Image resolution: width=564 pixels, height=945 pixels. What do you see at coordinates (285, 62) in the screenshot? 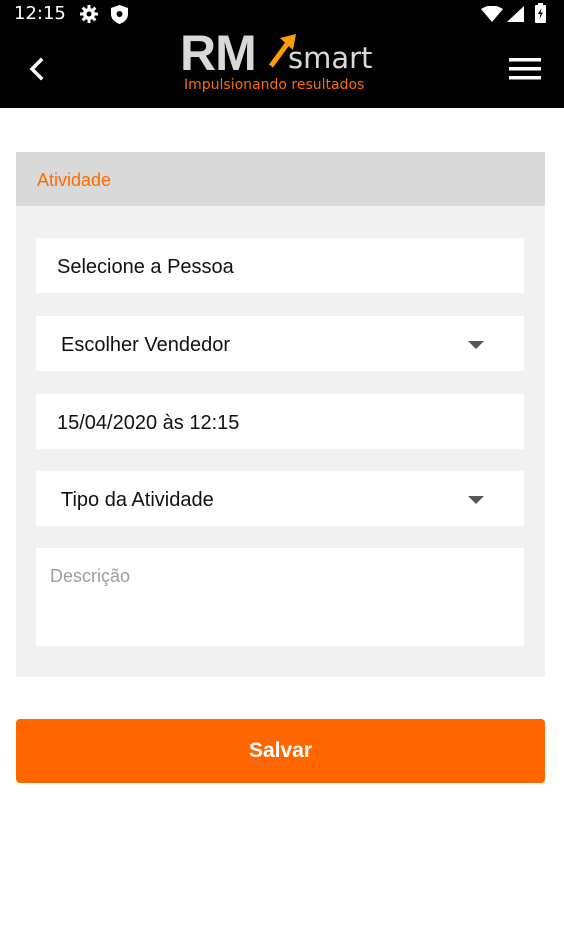
I see `app-logo: RM smart Impulsionando resultados` at bounding box center [285, 62].